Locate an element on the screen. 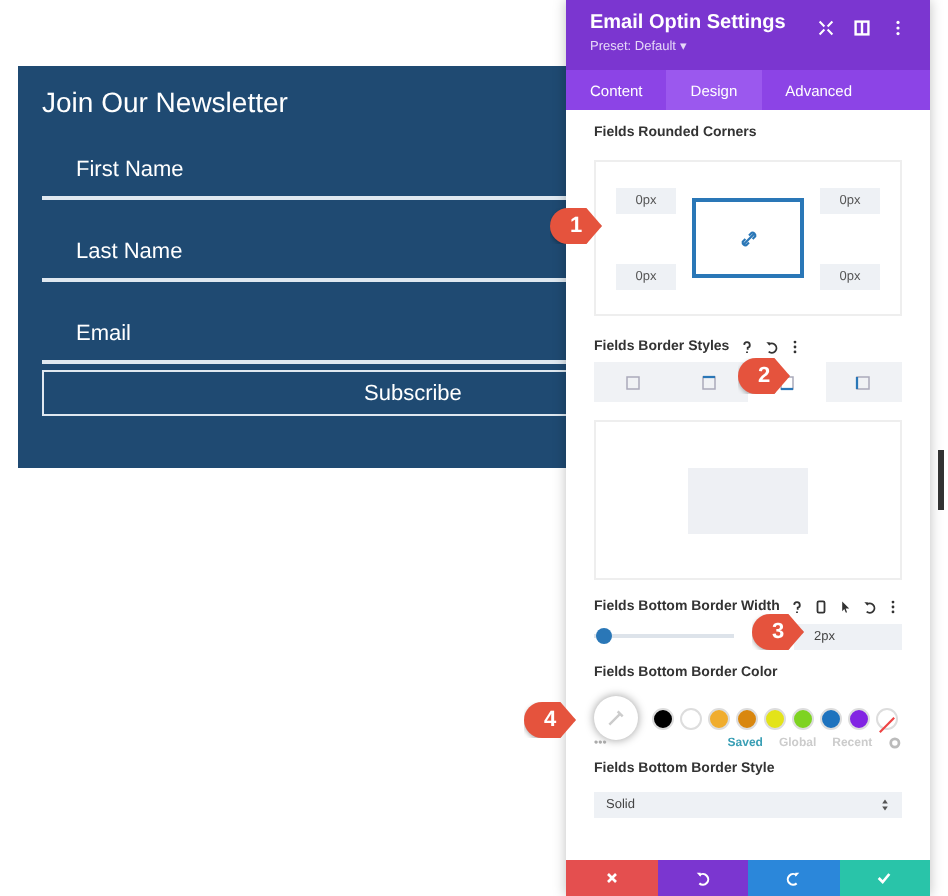  panel-title: Email Optin Settings is located at coordinates (688, 23).